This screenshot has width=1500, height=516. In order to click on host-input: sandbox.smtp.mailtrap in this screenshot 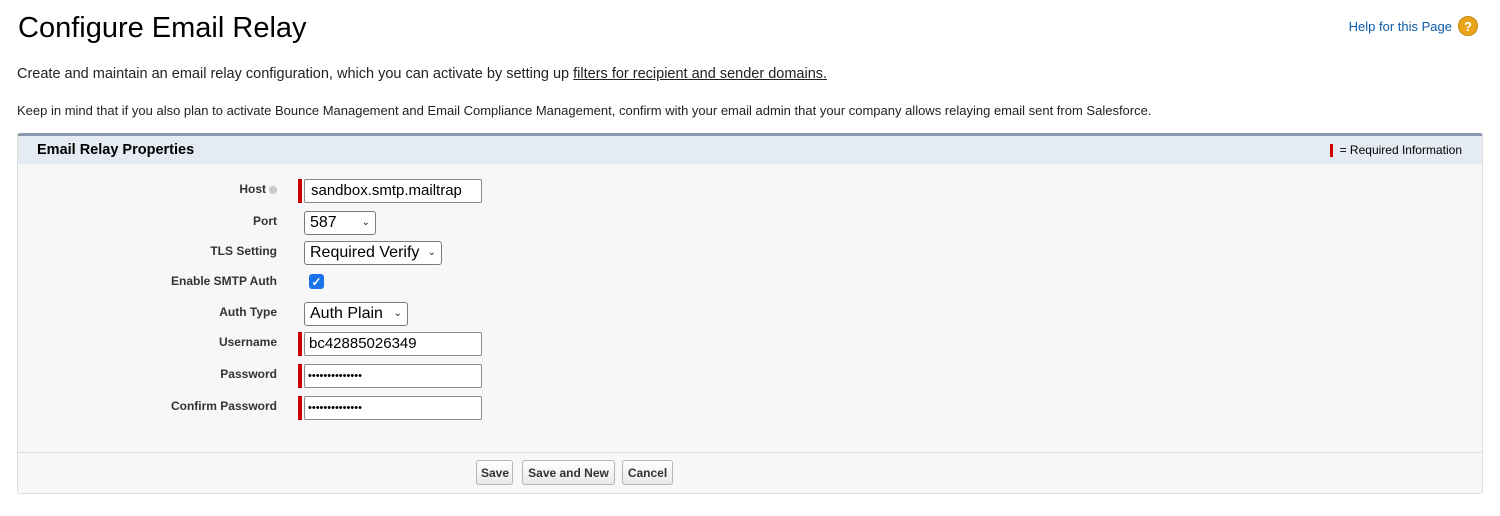, I will do `click(393, 191)`.